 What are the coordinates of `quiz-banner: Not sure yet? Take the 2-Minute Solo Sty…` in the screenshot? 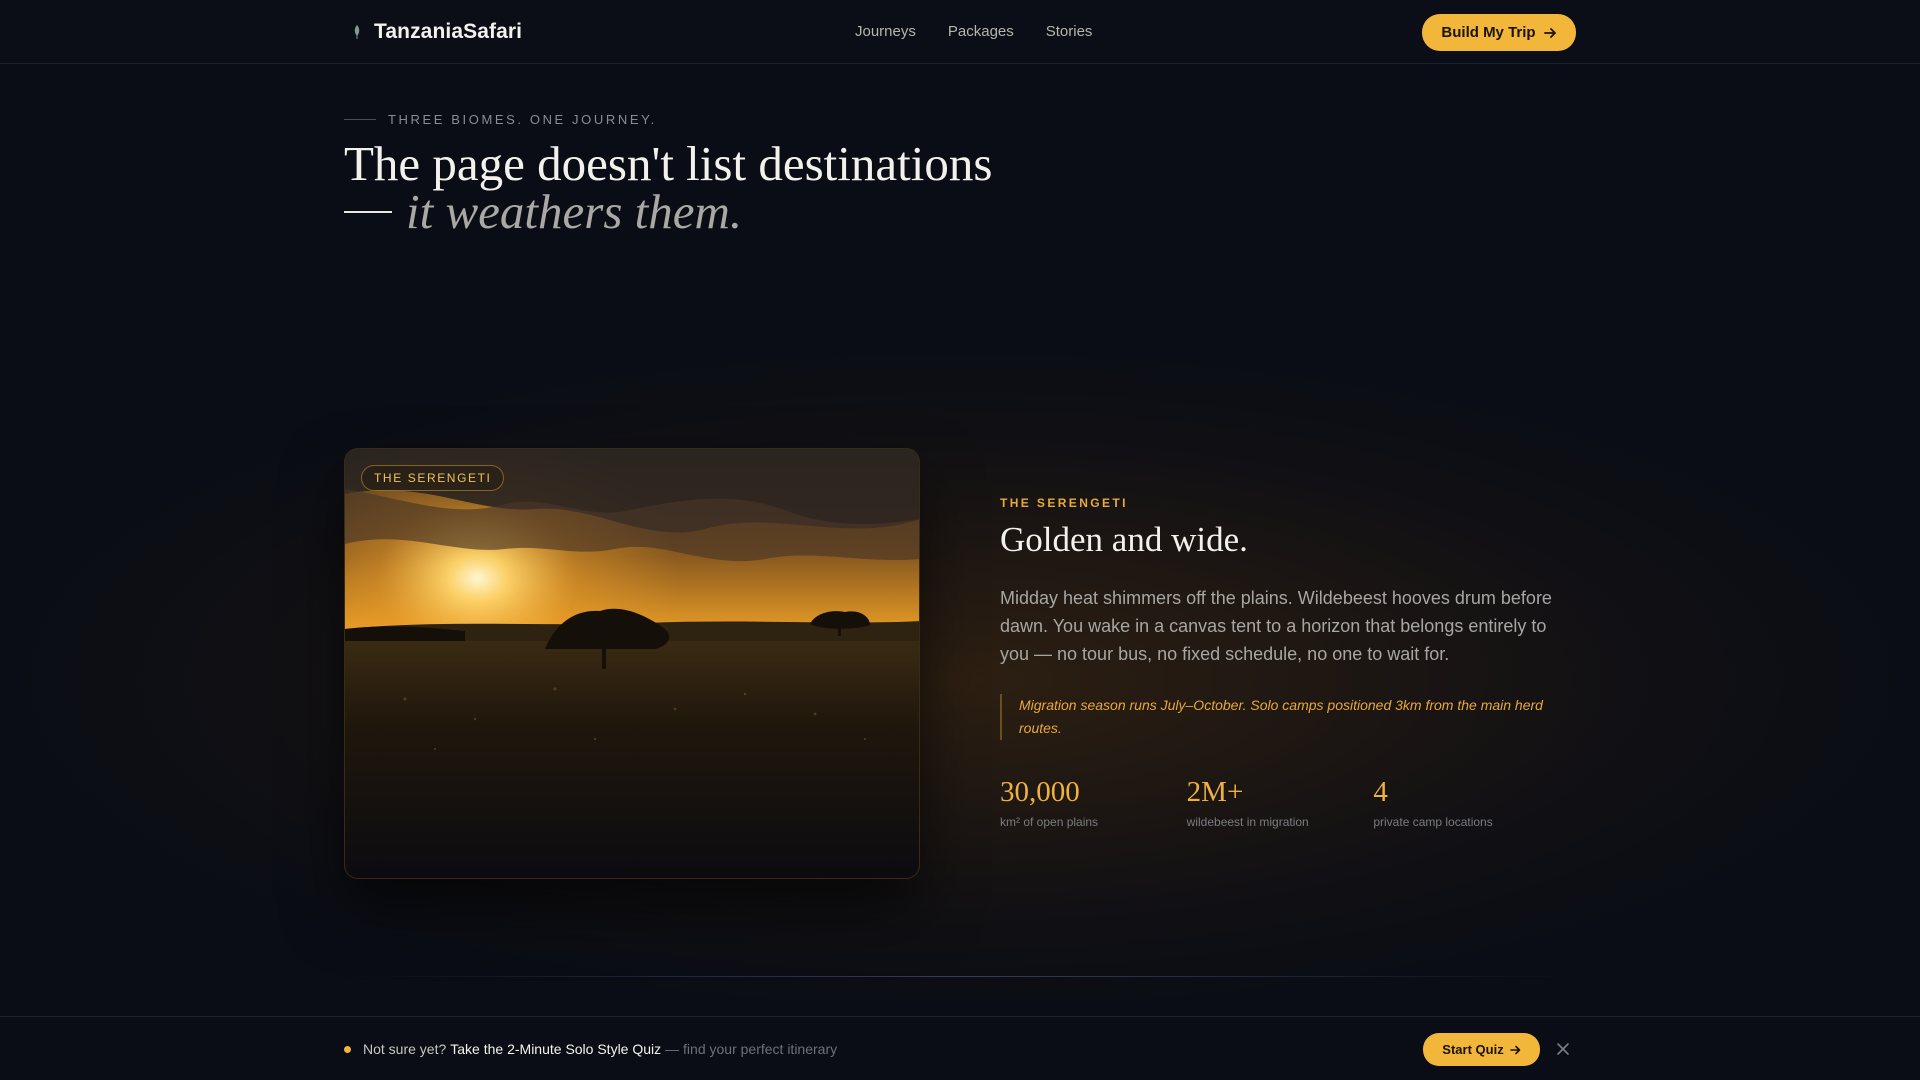 It's located at (960, 1048).